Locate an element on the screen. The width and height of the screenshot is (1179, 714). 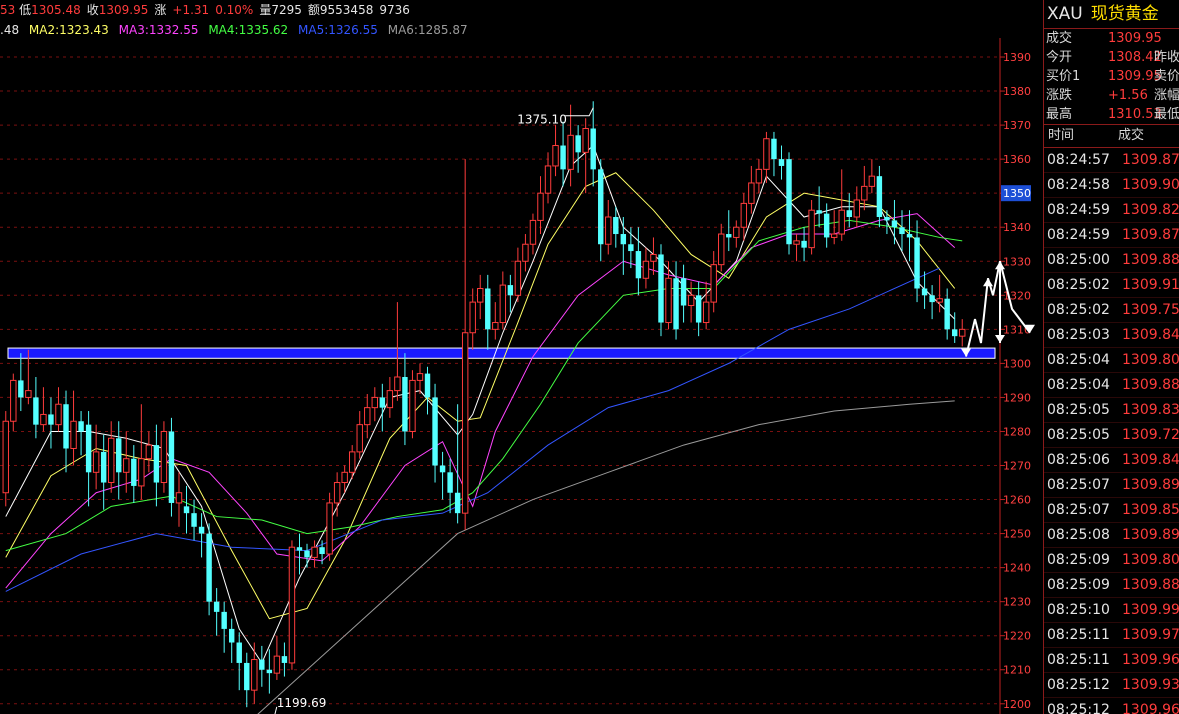
ma4-label: MA4:1335.62 is located at coordinates (248, 30).